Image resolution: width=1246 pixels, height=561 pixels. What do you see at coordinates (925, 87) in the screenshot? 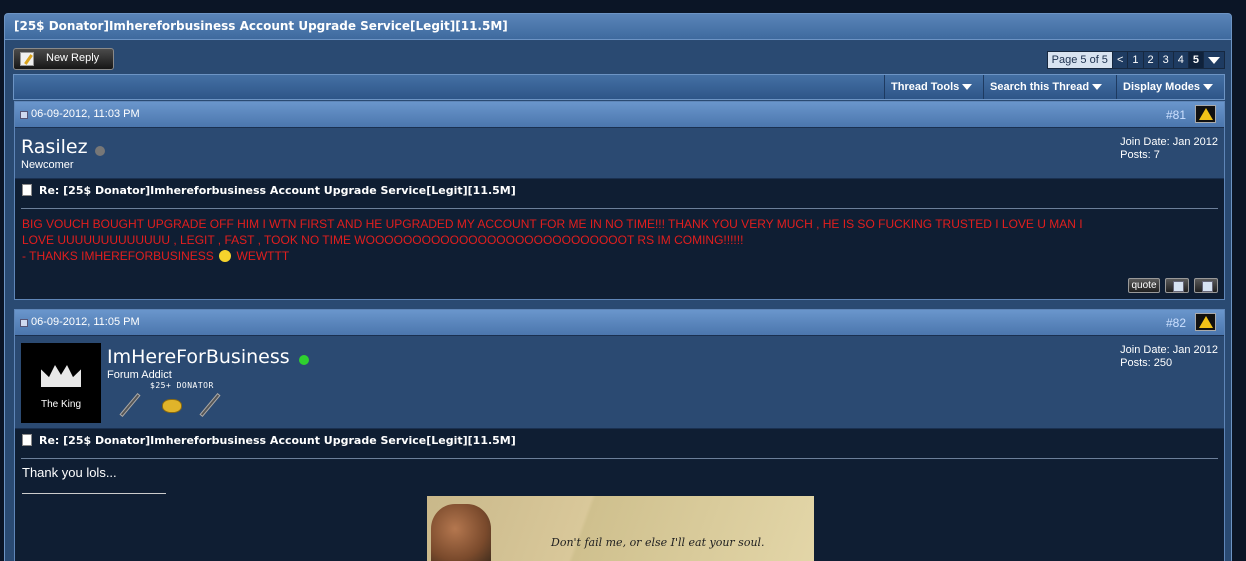
I see `thread-tools-label: Thread Tools` at bounding box center [925, 87].